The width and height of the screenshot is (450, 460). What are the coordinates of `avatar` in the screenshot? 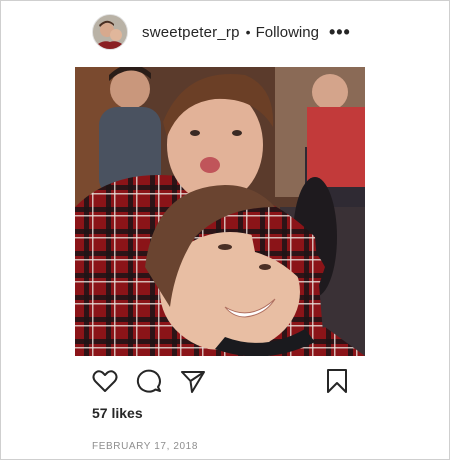 It's located at (110, 32).